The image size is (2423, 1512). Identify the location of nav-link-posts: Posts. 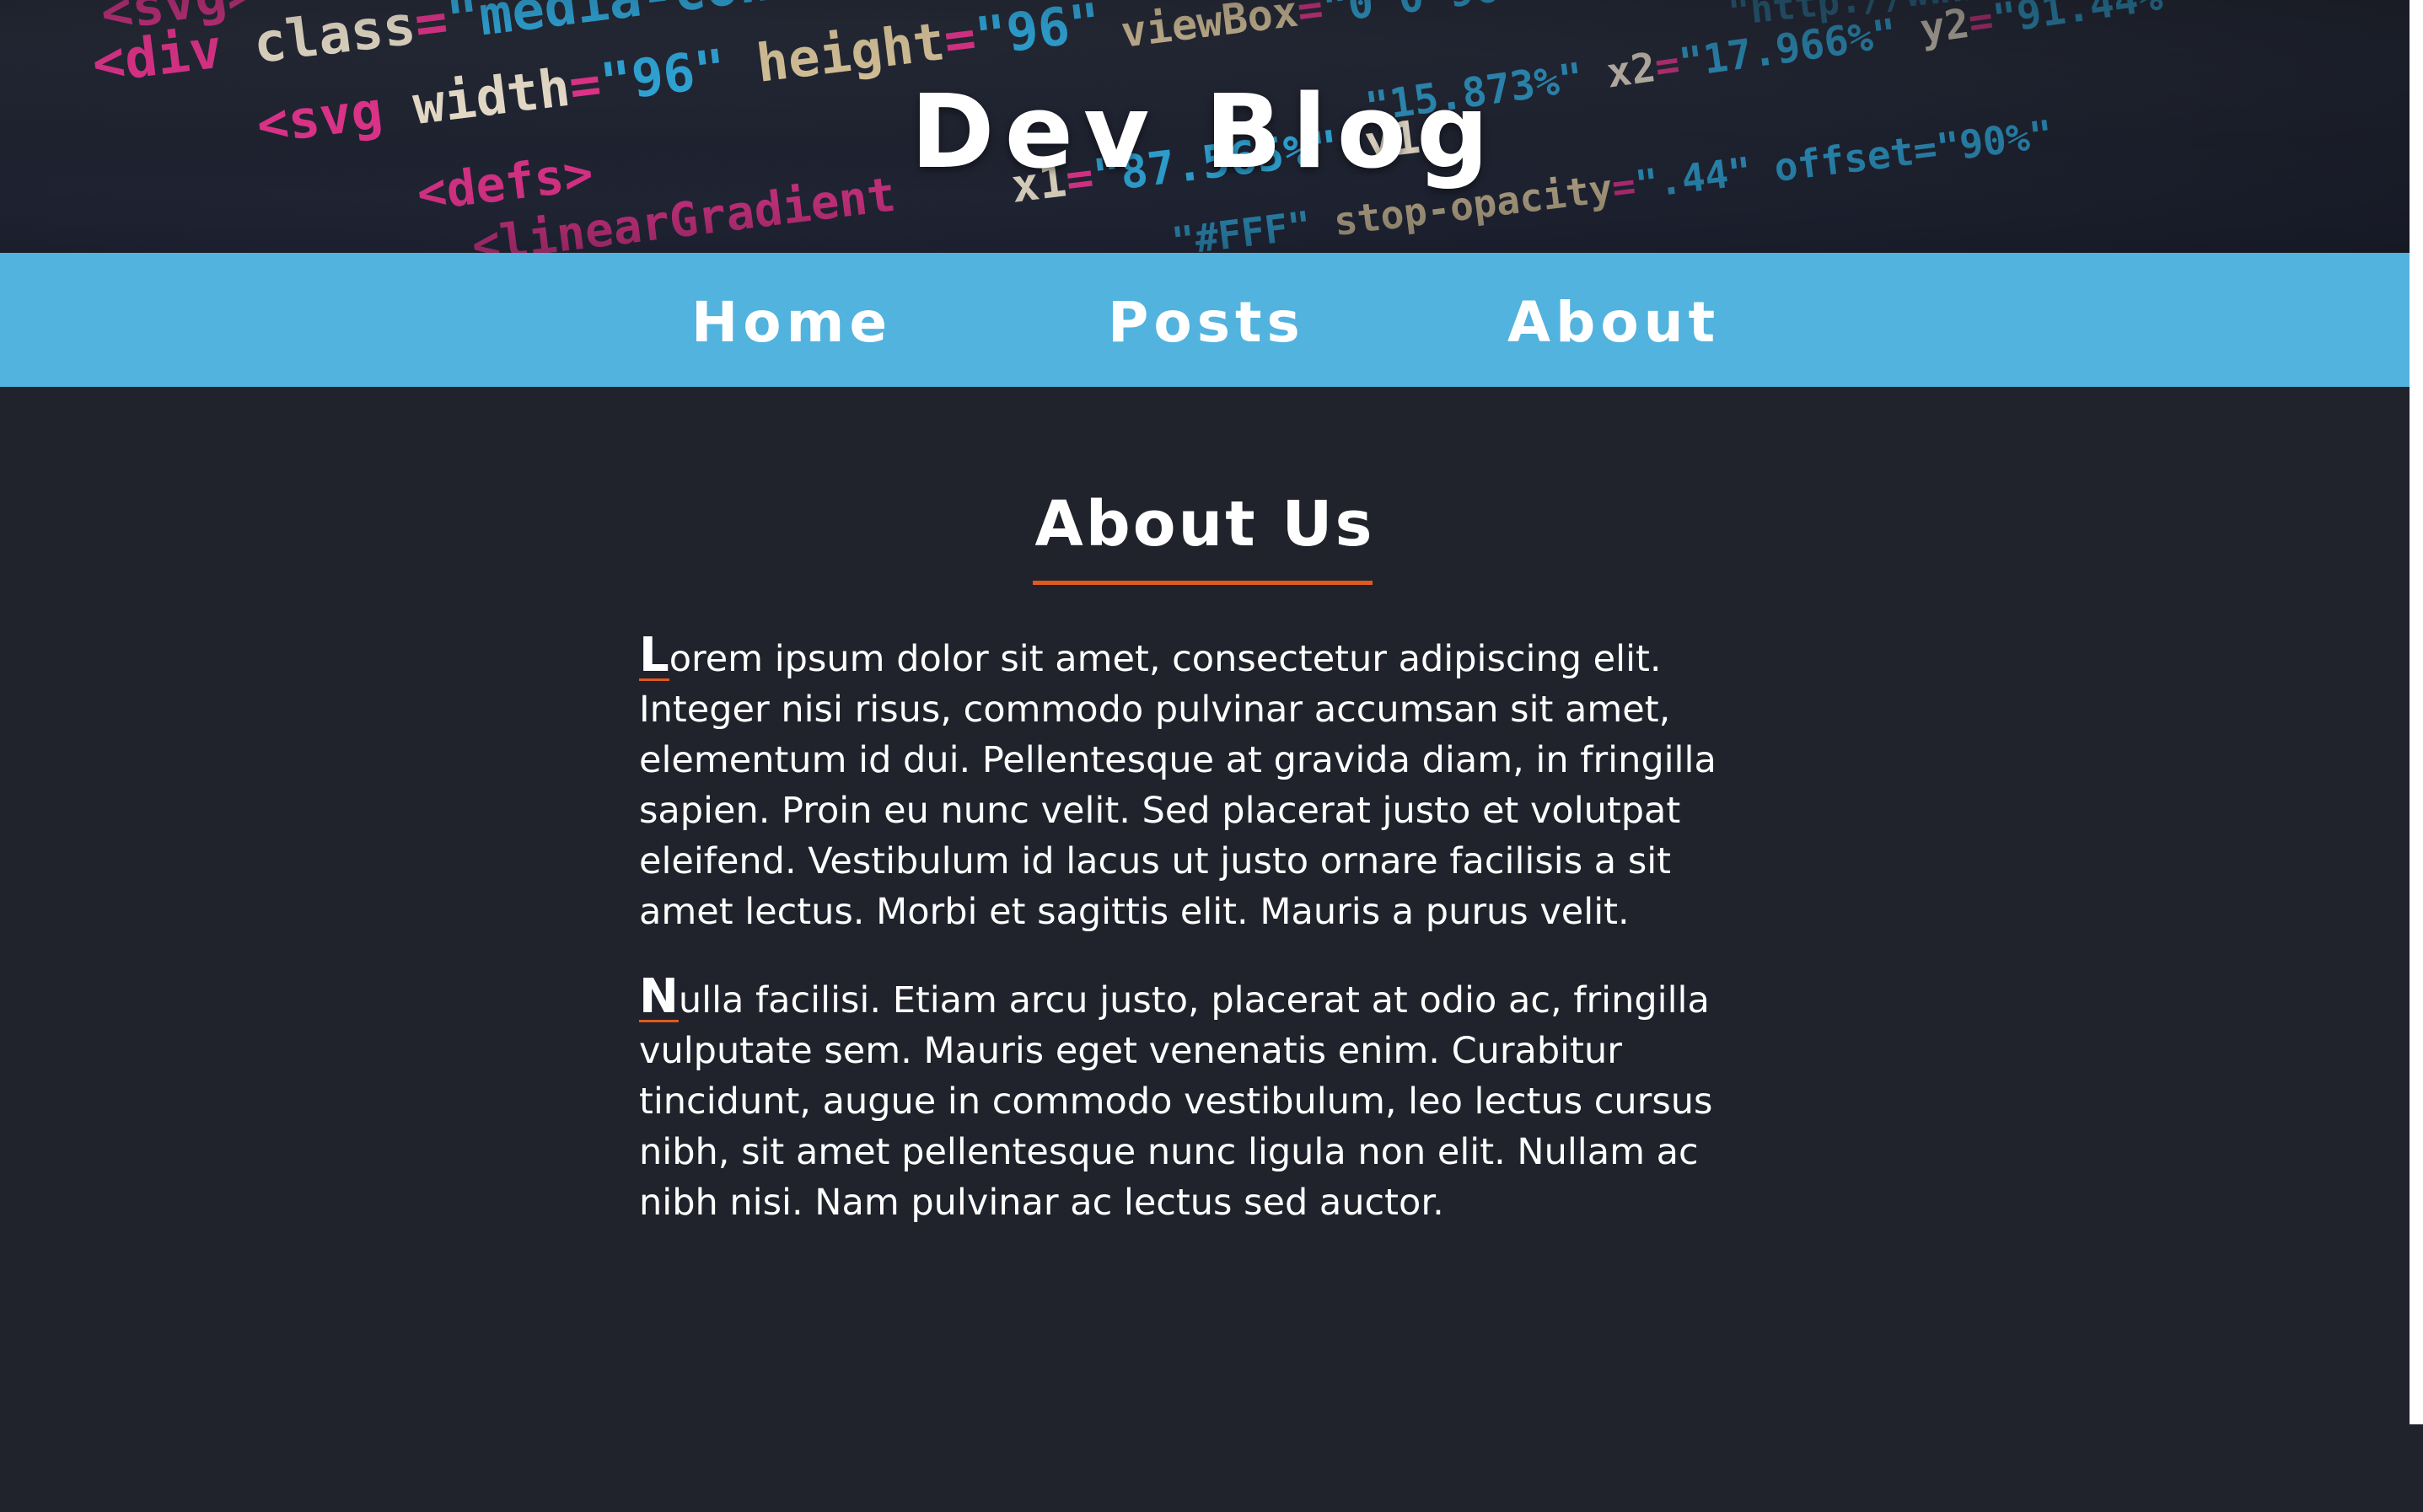
(1206, 322).